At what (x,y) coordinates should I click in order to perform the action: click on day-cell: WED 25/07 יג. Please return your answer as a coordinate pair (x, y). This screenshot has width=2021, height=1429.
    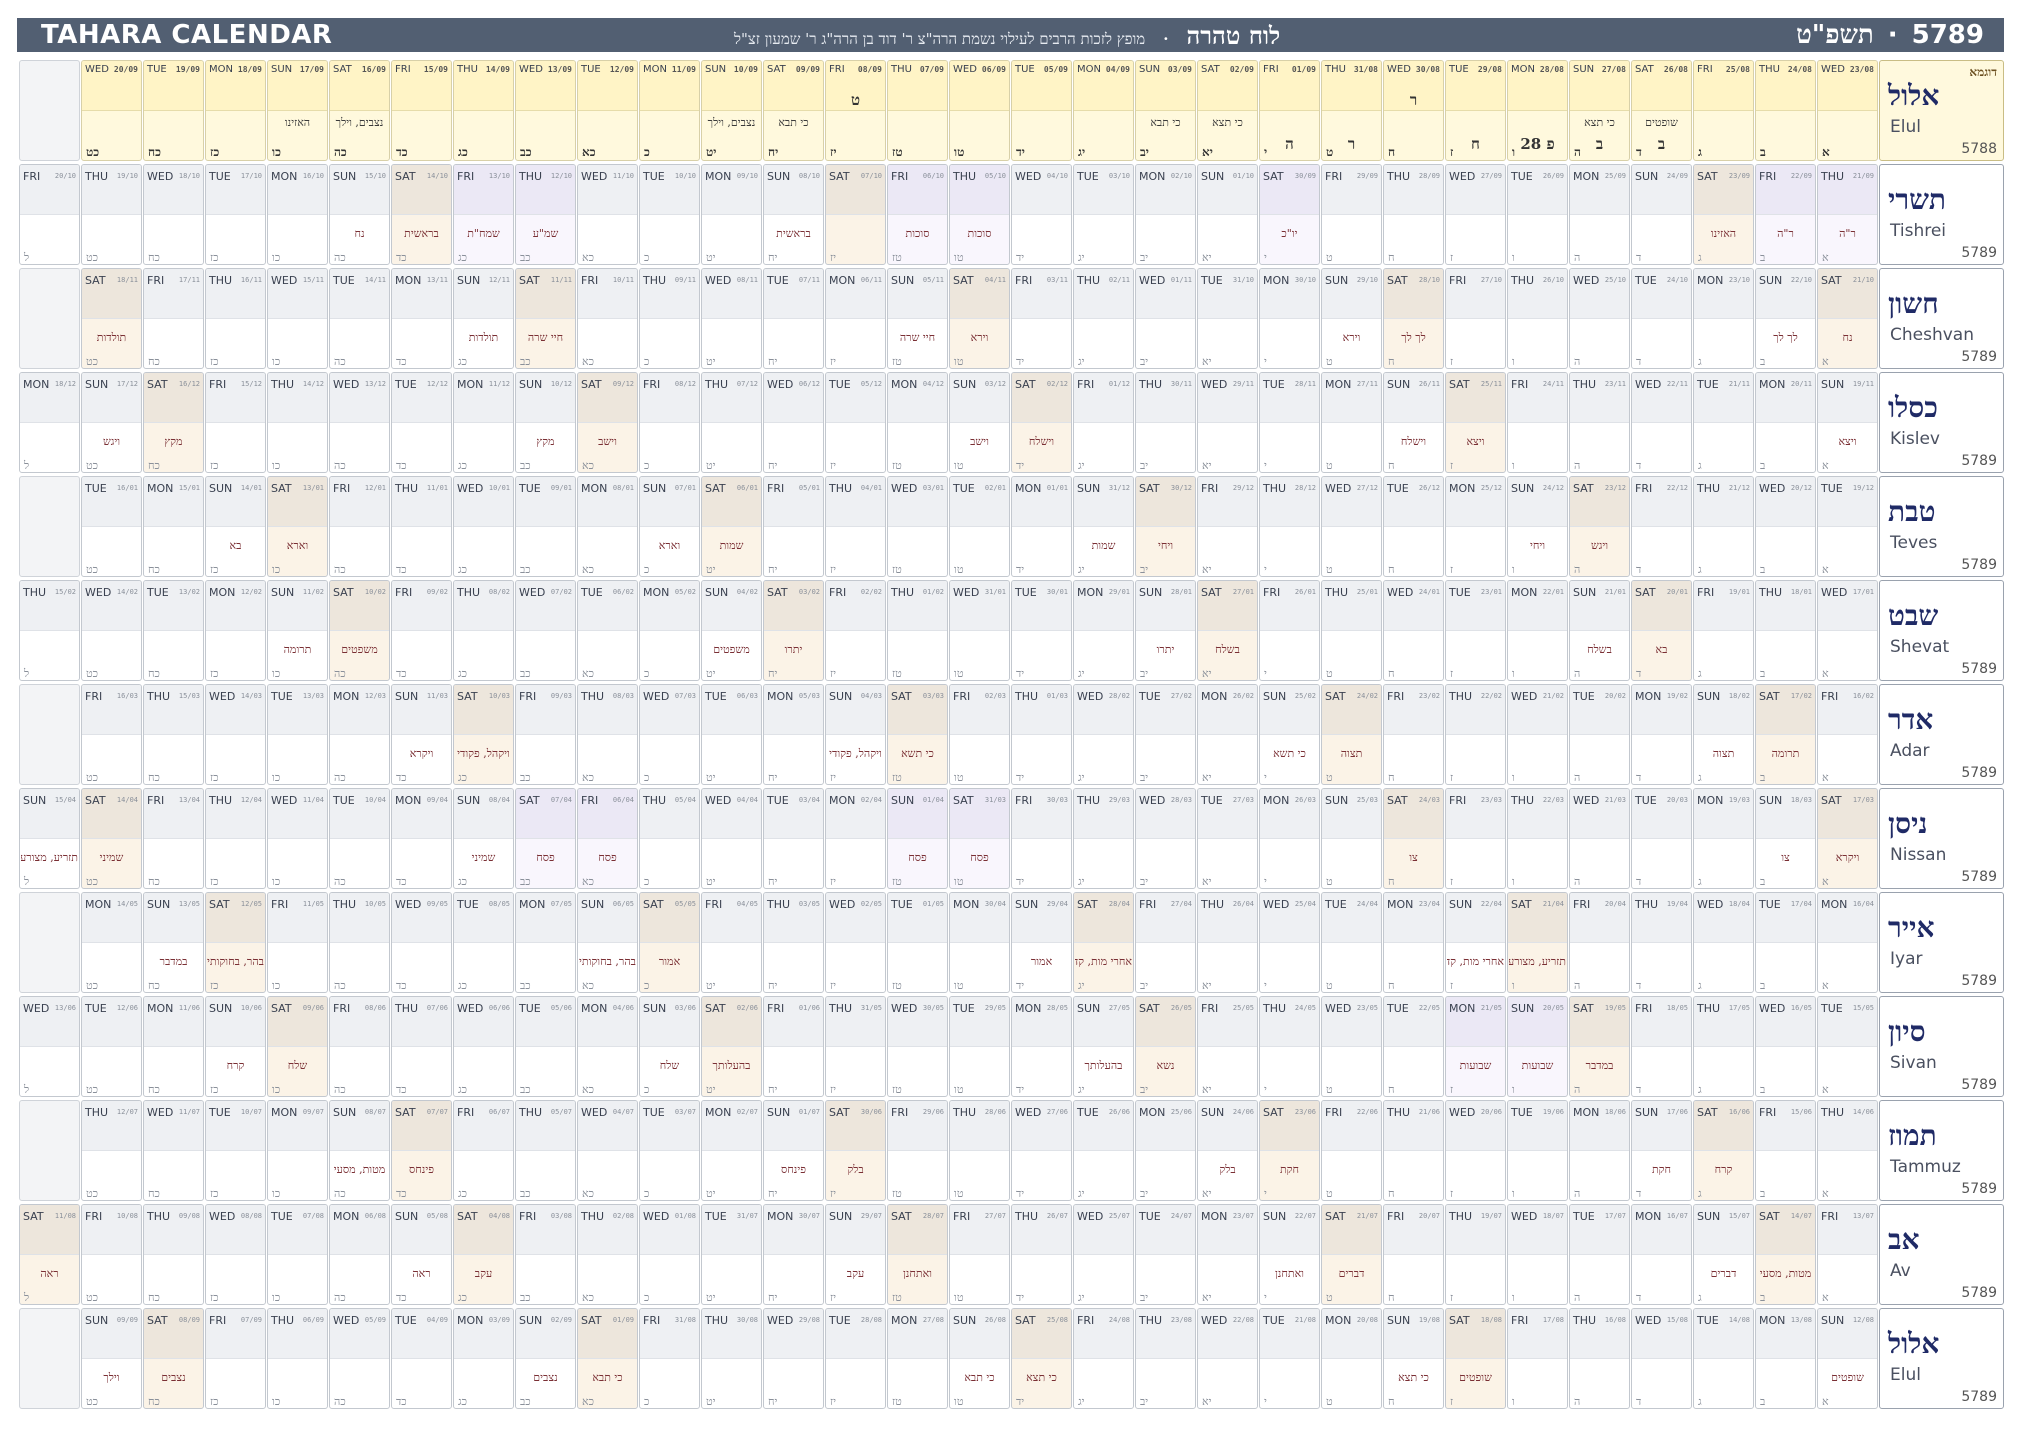
    Looking at the image, I should click on (1103, 1254).